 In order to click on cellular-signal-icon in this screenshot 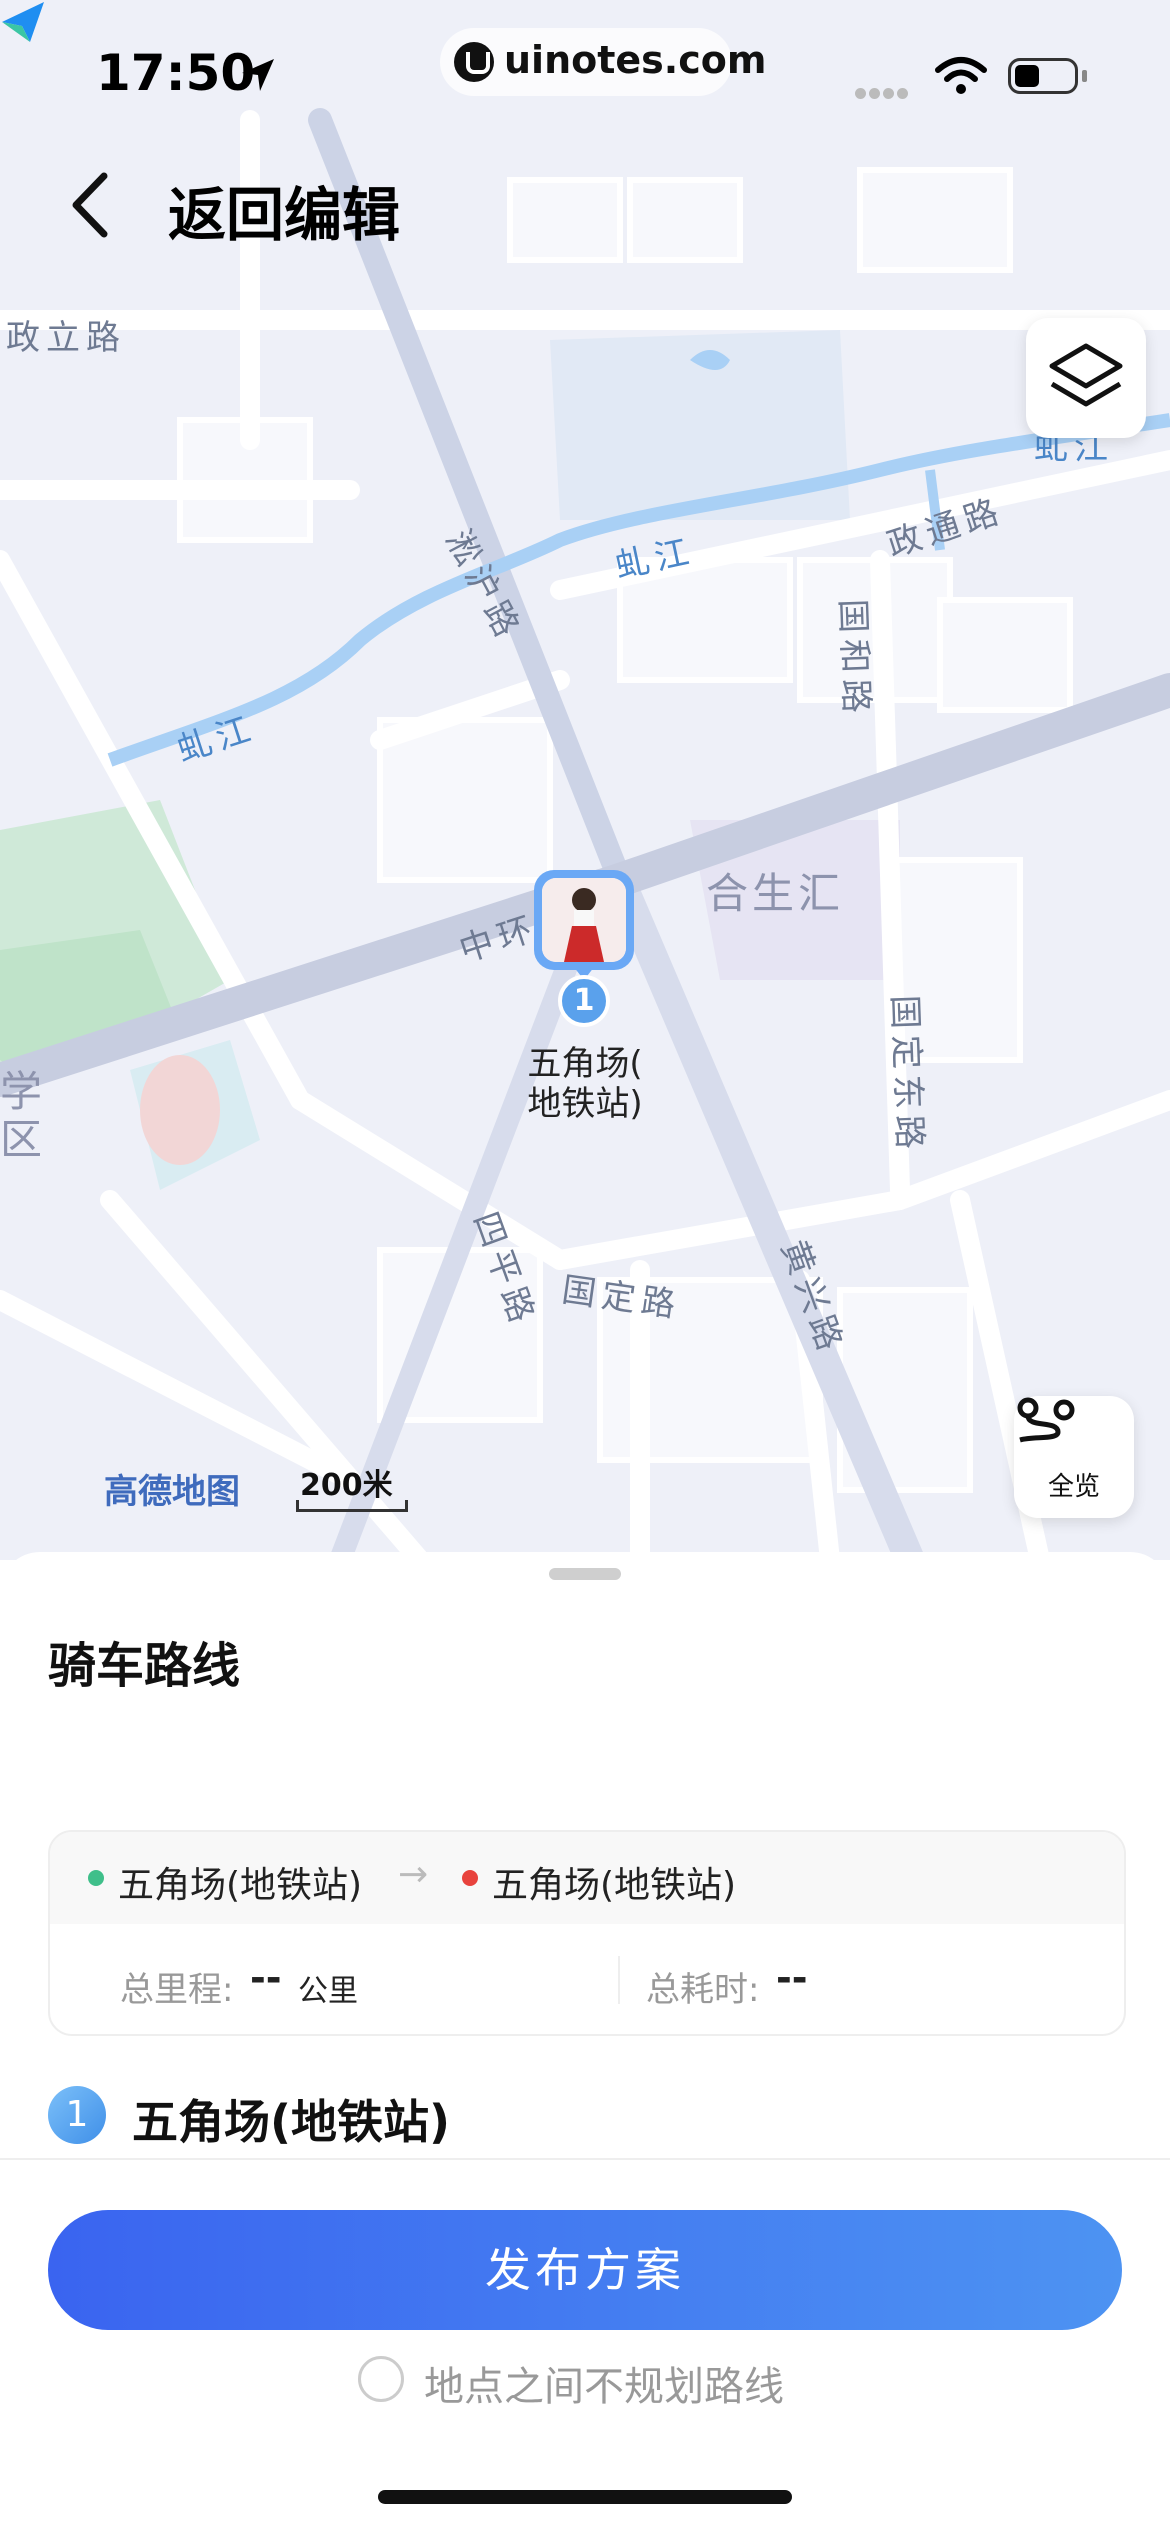, I will do `click(883, 93)`.